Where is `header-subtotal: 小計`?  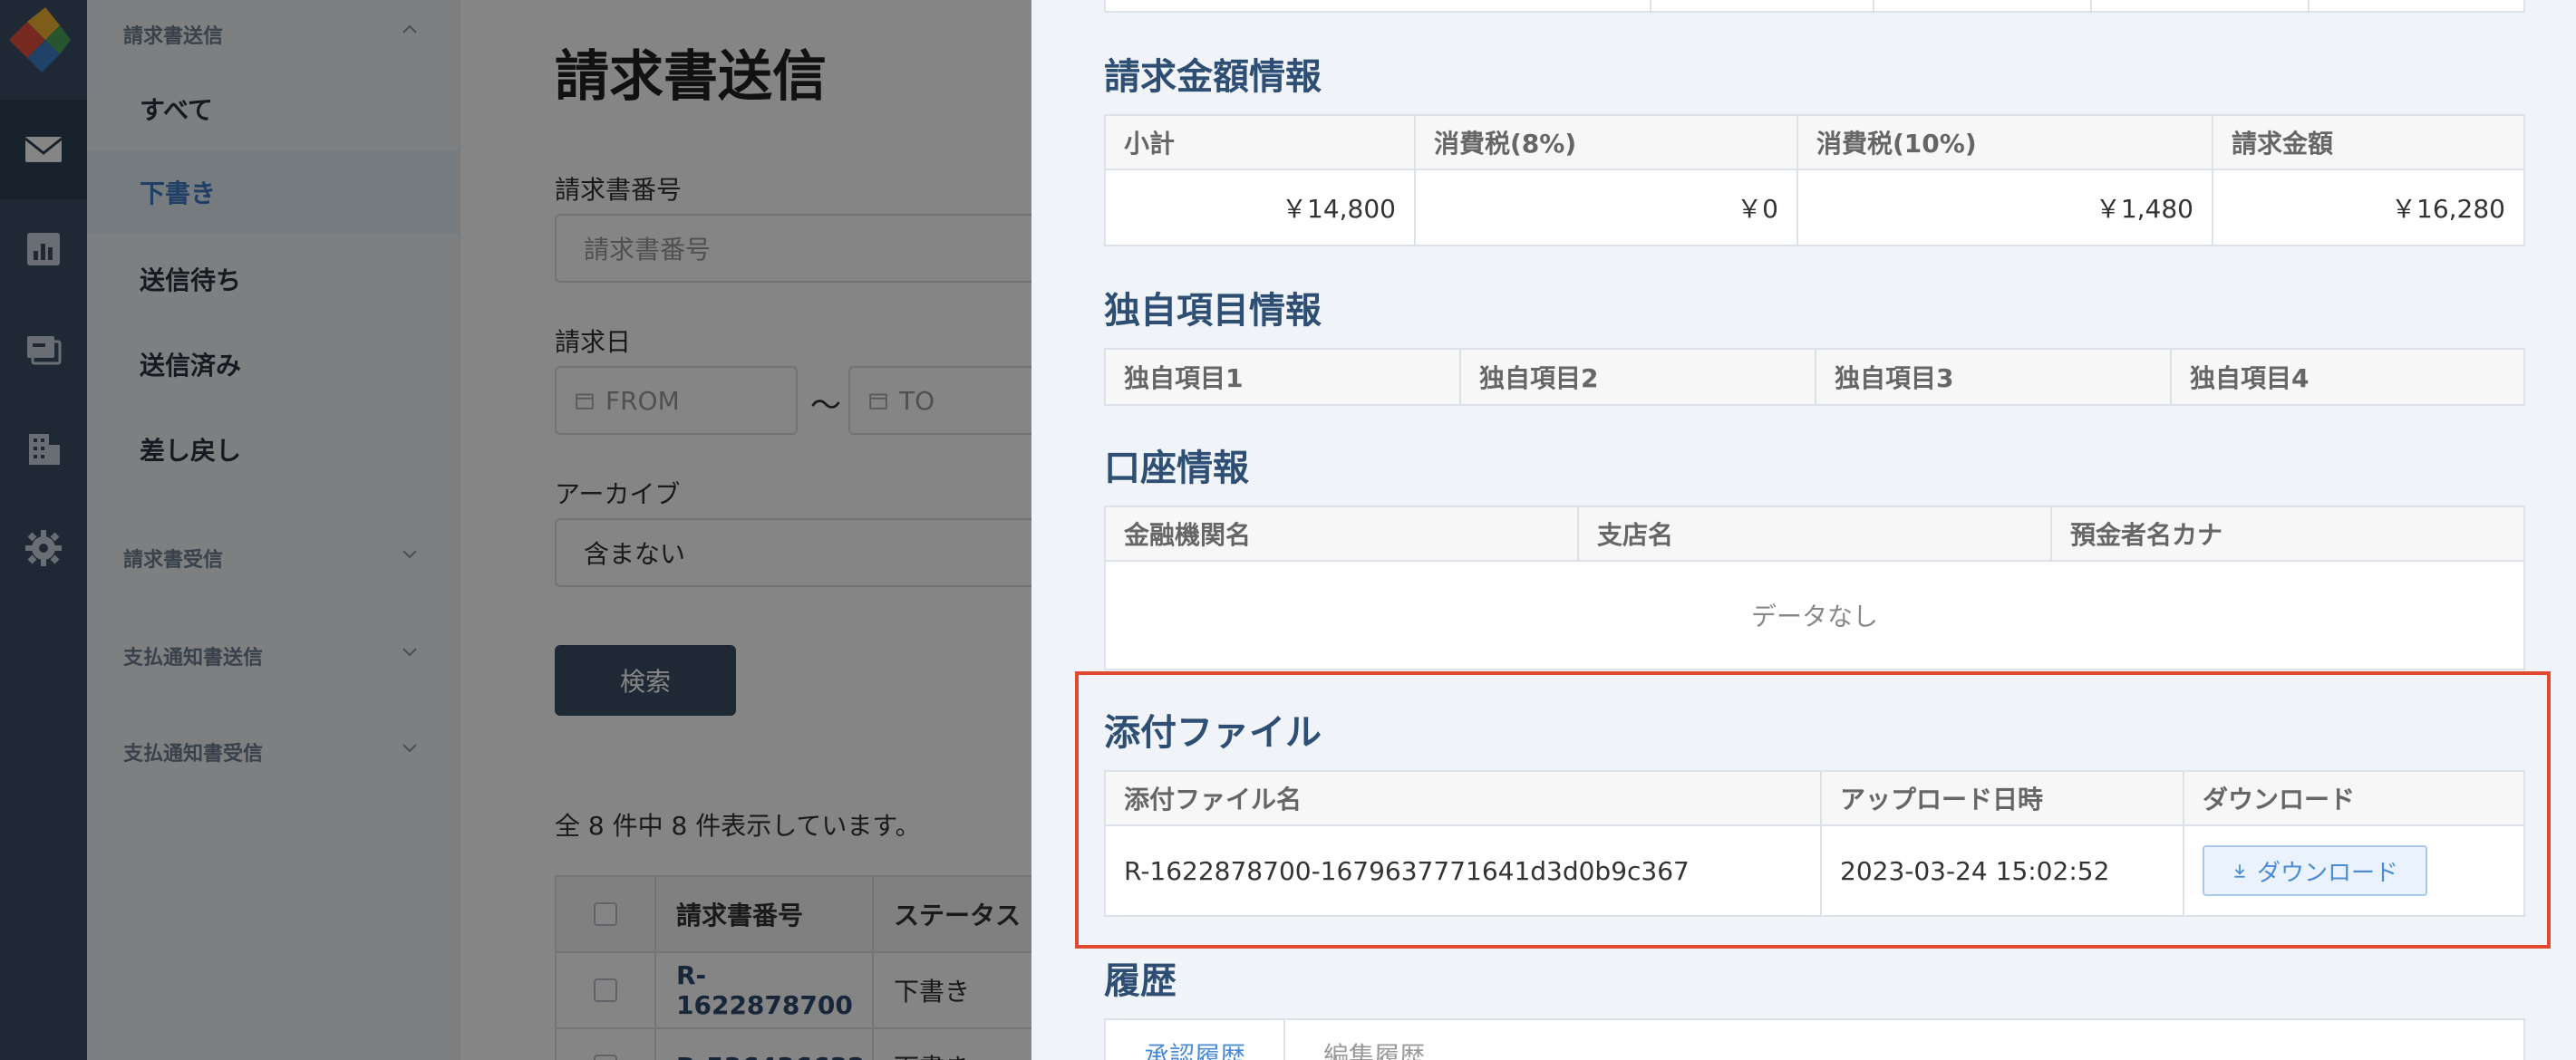
header-subtotal: 小計 is located at coordinates (1261, 142).